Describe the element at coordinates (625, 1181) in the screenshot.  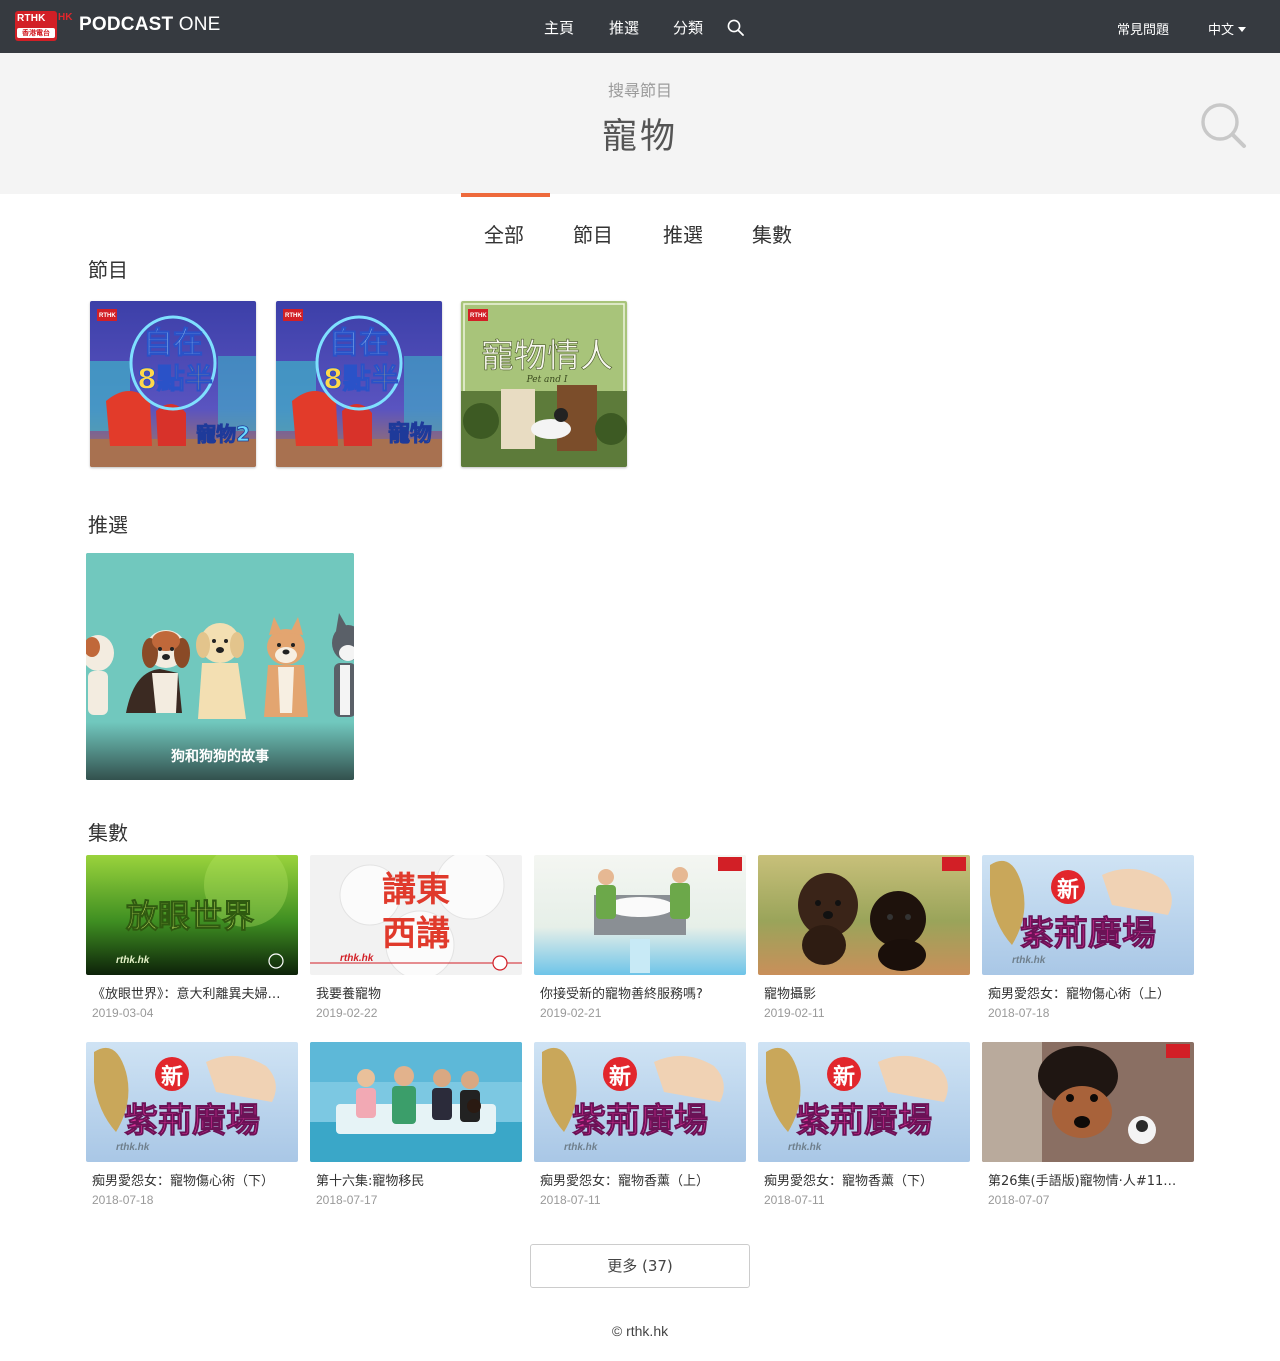
I see `episode-title: 痴男愛怨女：寵物香薰（上）` at that location.